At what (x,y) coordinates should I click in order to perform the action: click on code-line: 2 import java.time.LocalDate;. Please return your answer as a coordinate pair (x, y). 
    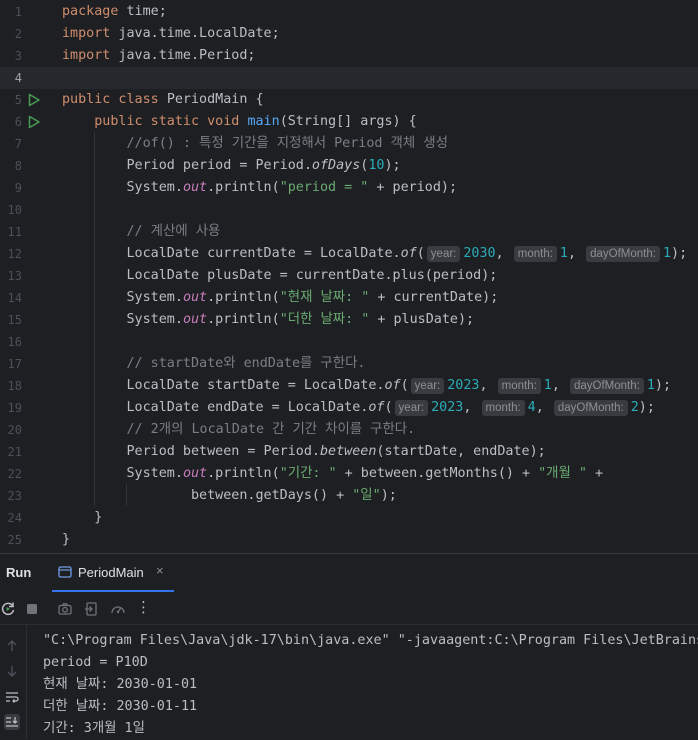
    Looking at the image, I should click on (349, 34).